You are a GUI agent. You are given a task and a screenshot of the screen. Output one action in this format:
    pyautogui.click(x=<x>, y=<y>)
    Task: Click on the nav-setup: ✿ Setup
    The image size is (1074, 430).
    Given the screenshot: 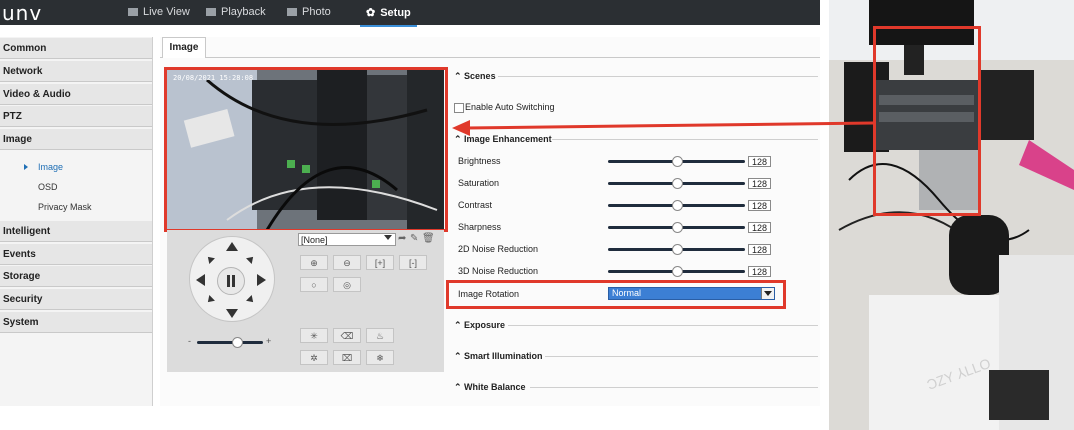 What is the action you would take?
    pyautogui.click(x=388, y=16)
    